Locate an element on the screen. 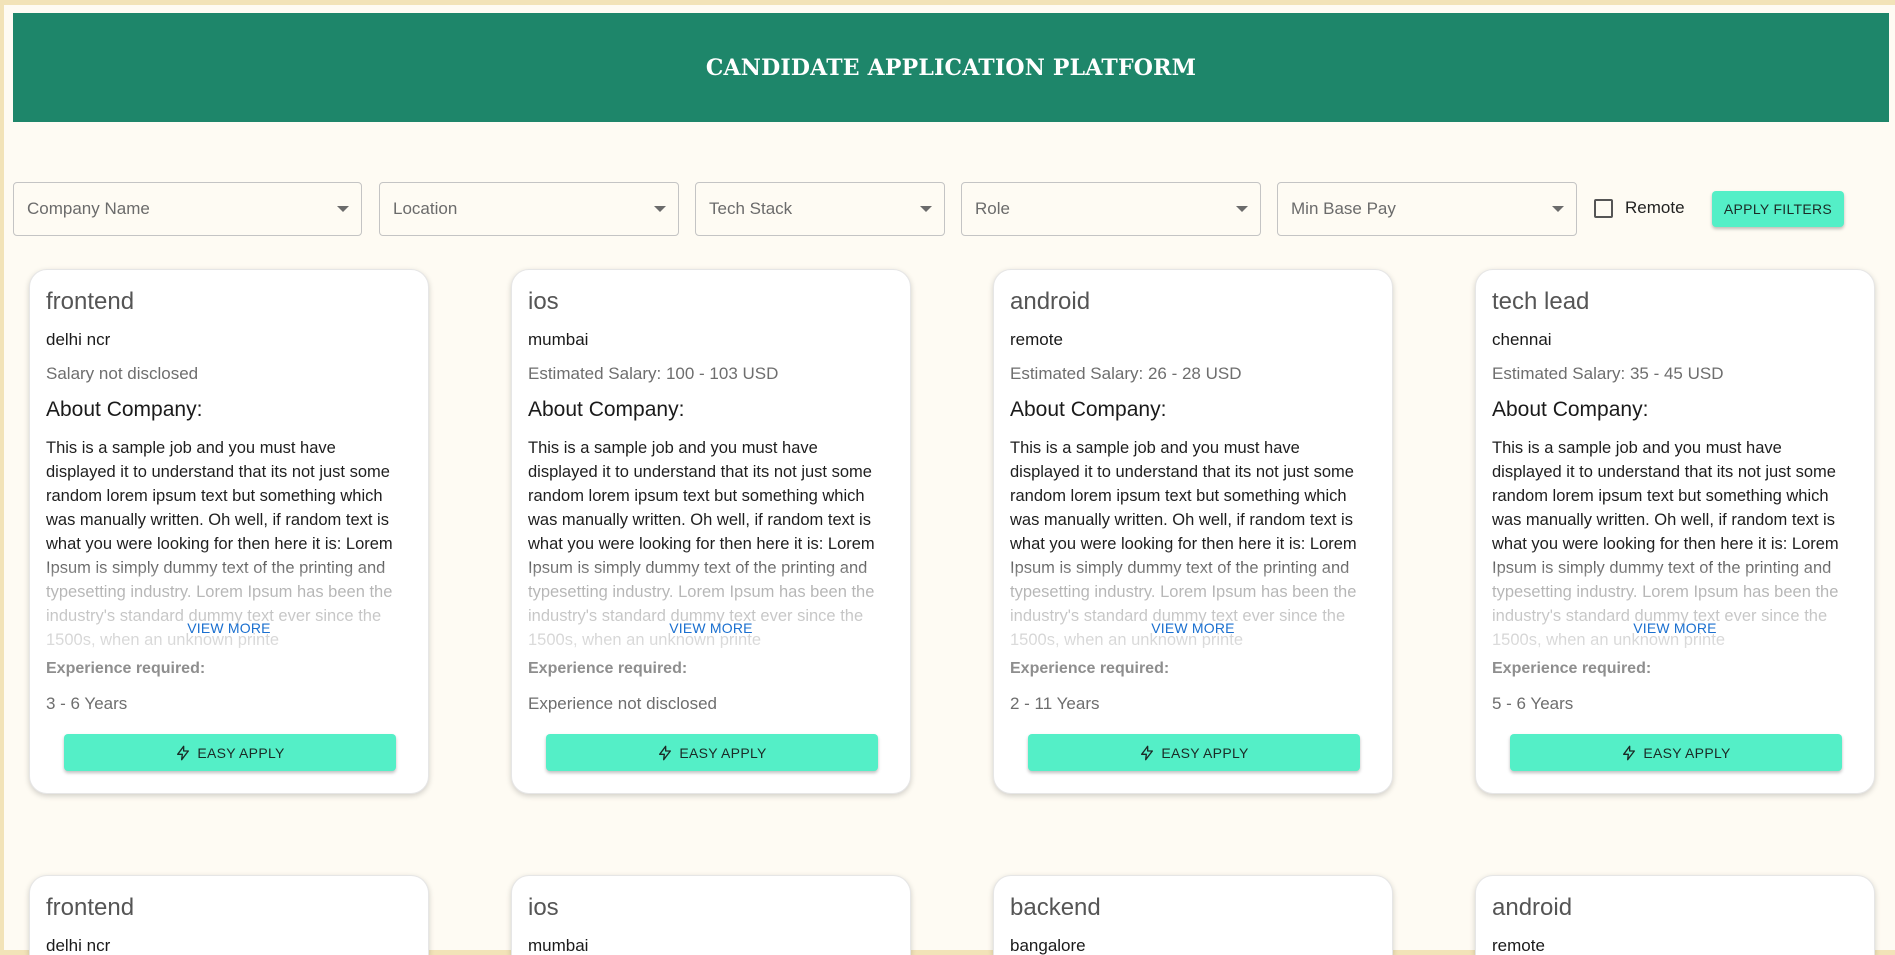  min-base-pay-select: Min Base Pay is located at coordinates (1427, 209).